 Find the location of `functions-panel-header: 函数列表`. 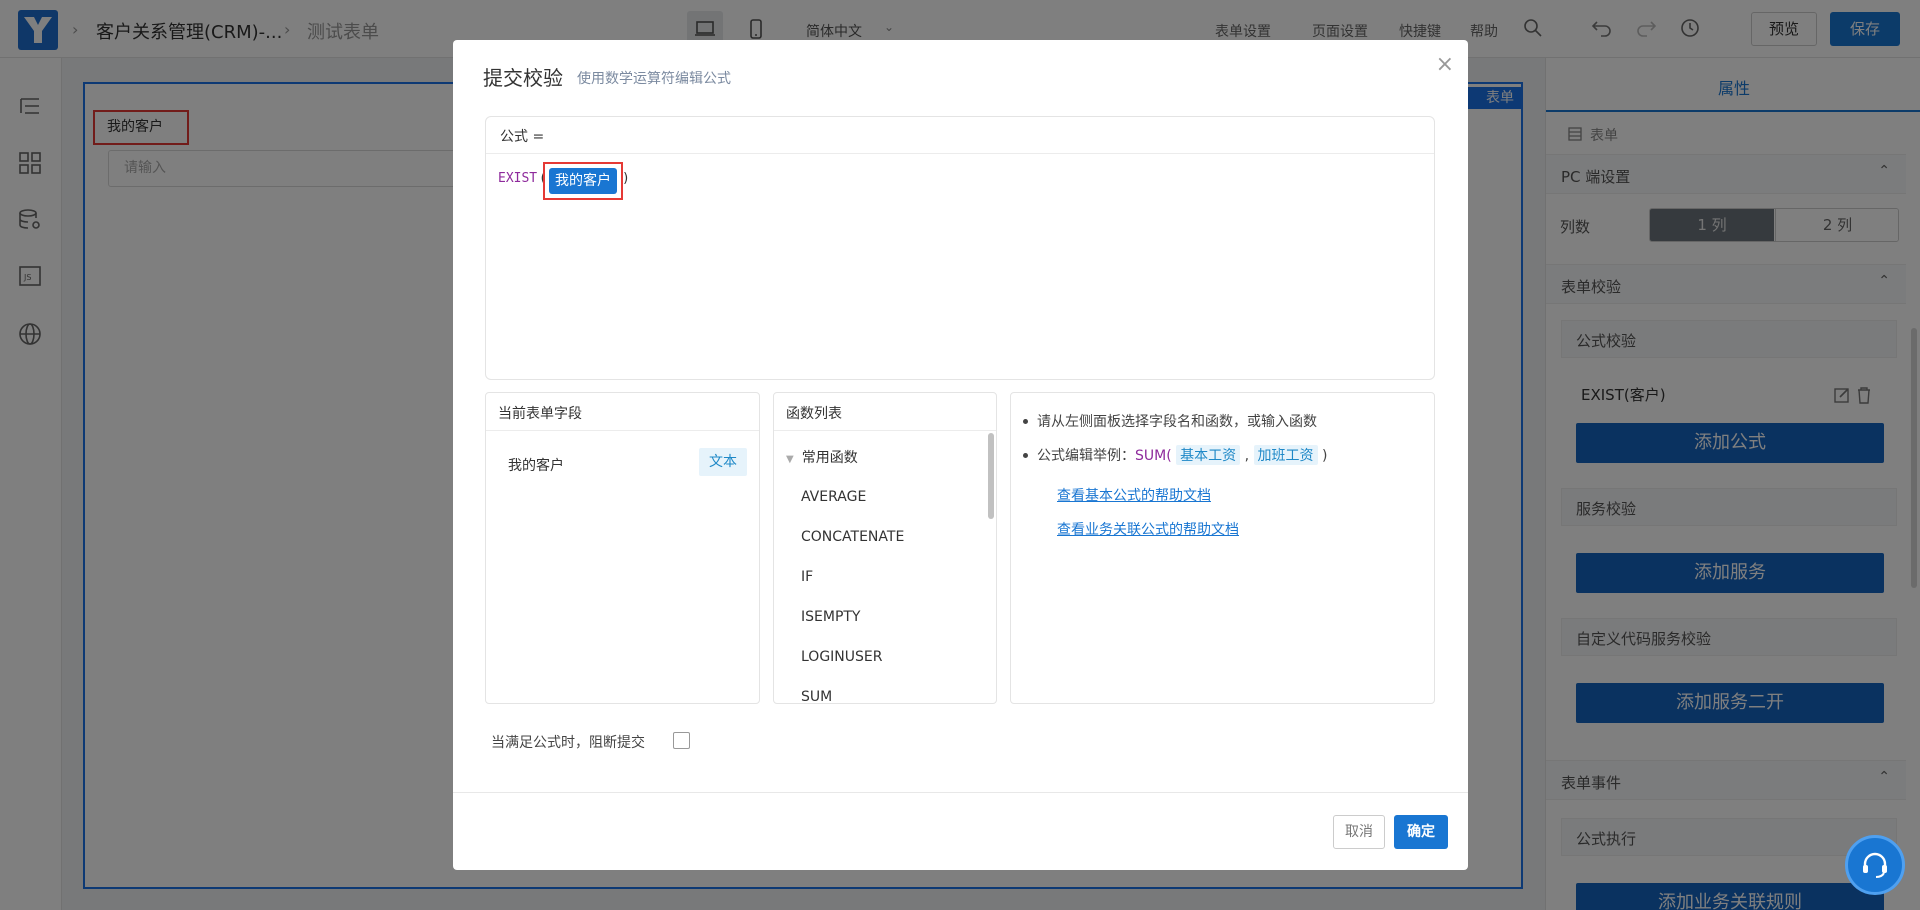

functions-panel-header: 函数列表 is located at coordinates (885, 412).